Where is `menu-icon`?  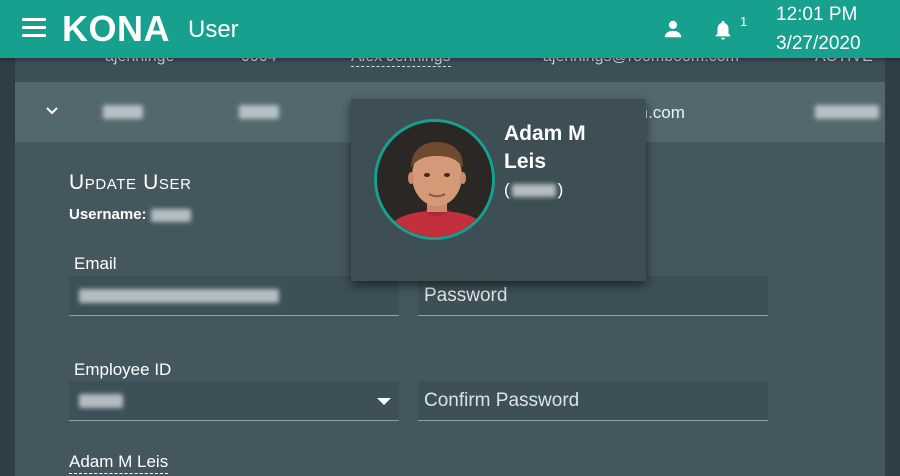
menu-icon is located at coordinates (34, 28).